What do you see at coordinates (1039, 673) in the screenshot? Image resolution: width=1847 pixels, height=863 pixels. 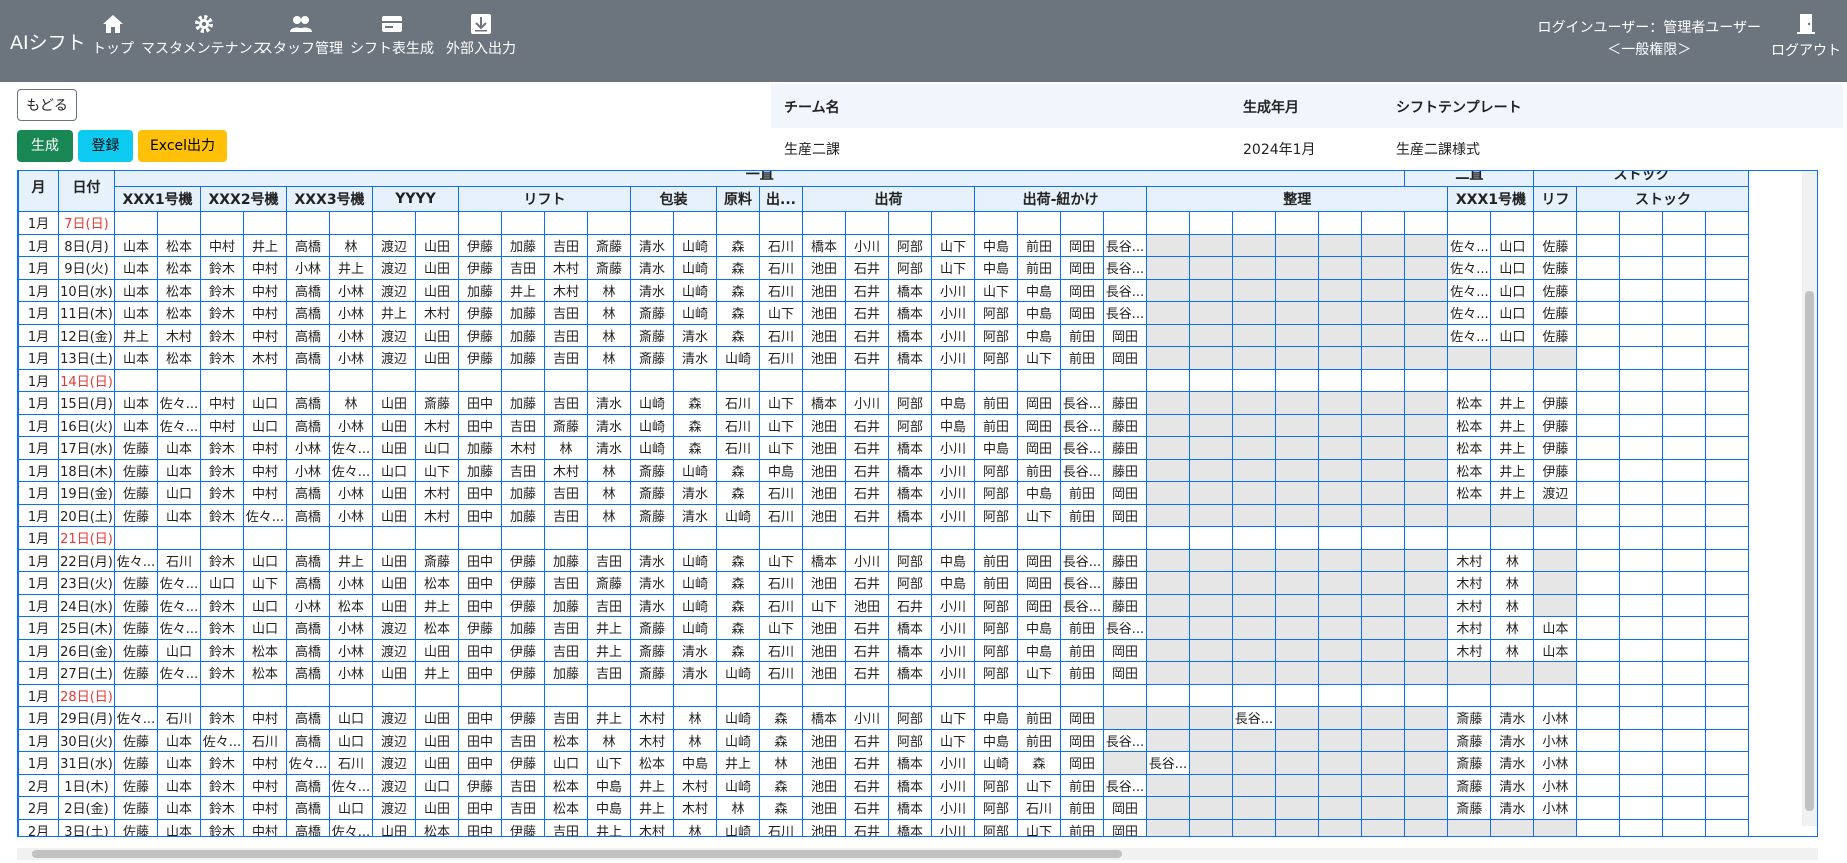 I see `shift-cell: 山下` at bounding box center [1039, 673].